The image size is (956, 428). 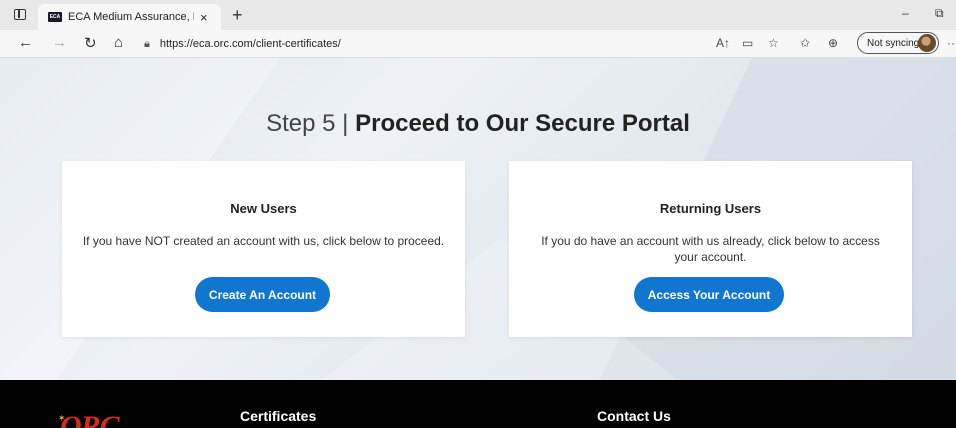 What do you see at coordinates (90, 43) in the screenshot?
I see `refresh-icon: ↻` at bounding box center [90, 43].